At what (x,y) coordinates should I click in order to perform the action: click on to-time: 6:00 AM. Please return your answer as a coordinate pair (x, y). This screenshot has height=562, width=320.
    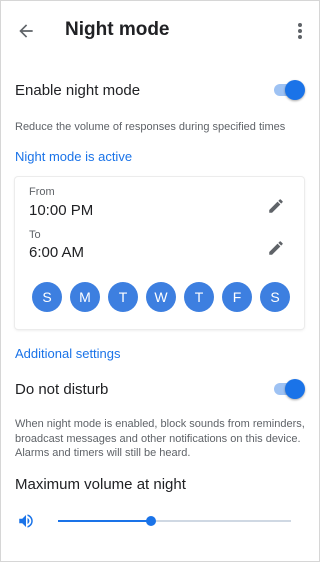
    Looking at the image, I should click on (57, 252).